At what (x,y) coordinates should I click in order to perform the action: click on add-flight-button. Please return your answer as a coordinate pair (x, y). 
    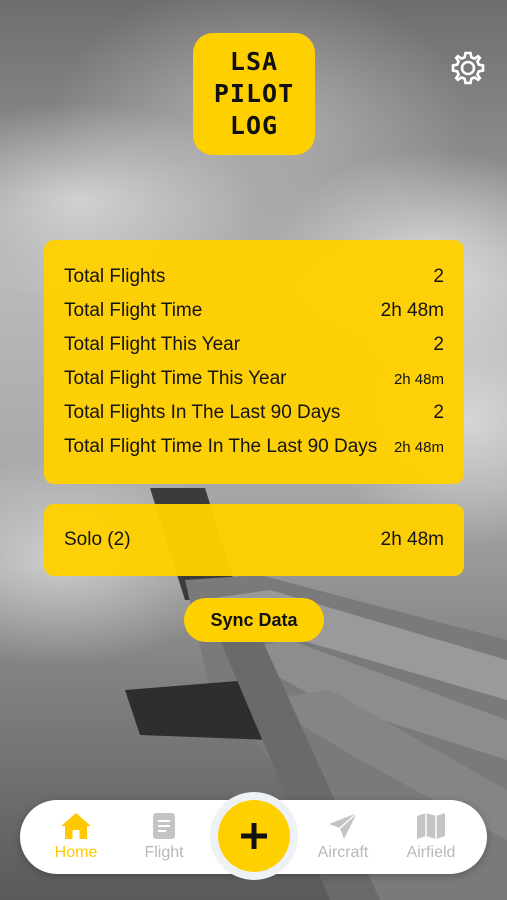
    Looking at the image, I should click on (254, 836).